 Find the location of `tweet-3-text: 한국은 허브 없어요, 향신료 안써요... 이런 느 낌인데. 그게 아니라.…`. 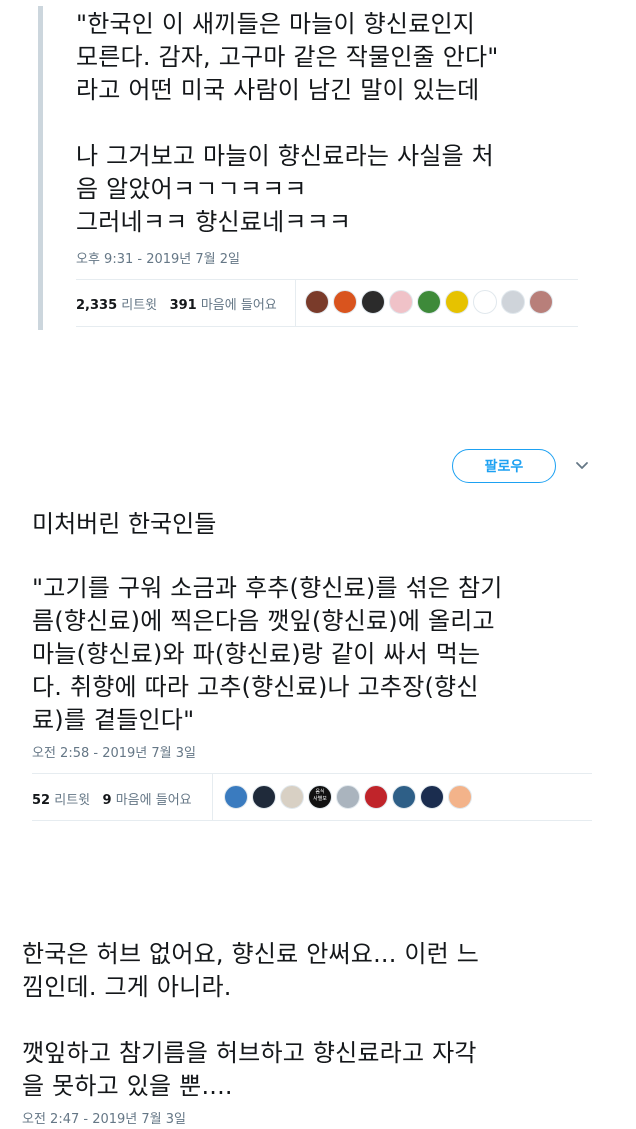

tweet-3-text: 한국은 허브 없어요, 향신료 안써요... 이런 느 낌인데. 그게 아니라.… is located at coordinates (251, 1020).